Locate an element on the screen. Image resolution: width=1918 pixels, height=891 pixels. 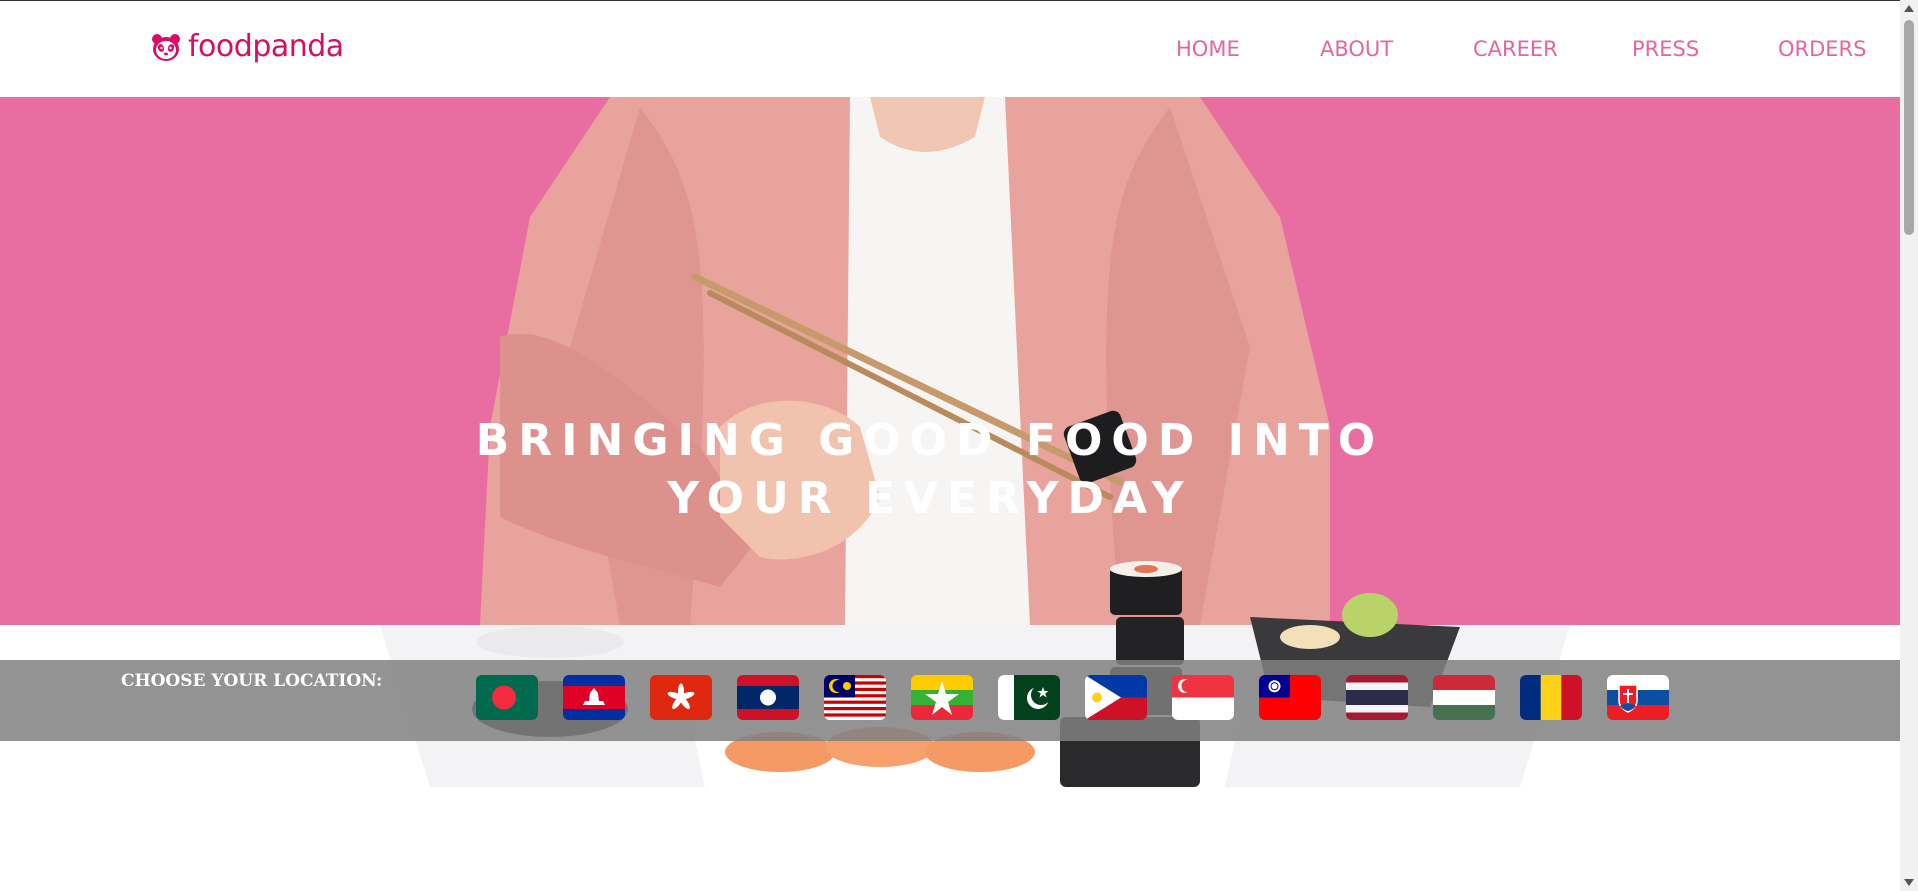
bangladesh-flag is located at coordinates (507, 697).